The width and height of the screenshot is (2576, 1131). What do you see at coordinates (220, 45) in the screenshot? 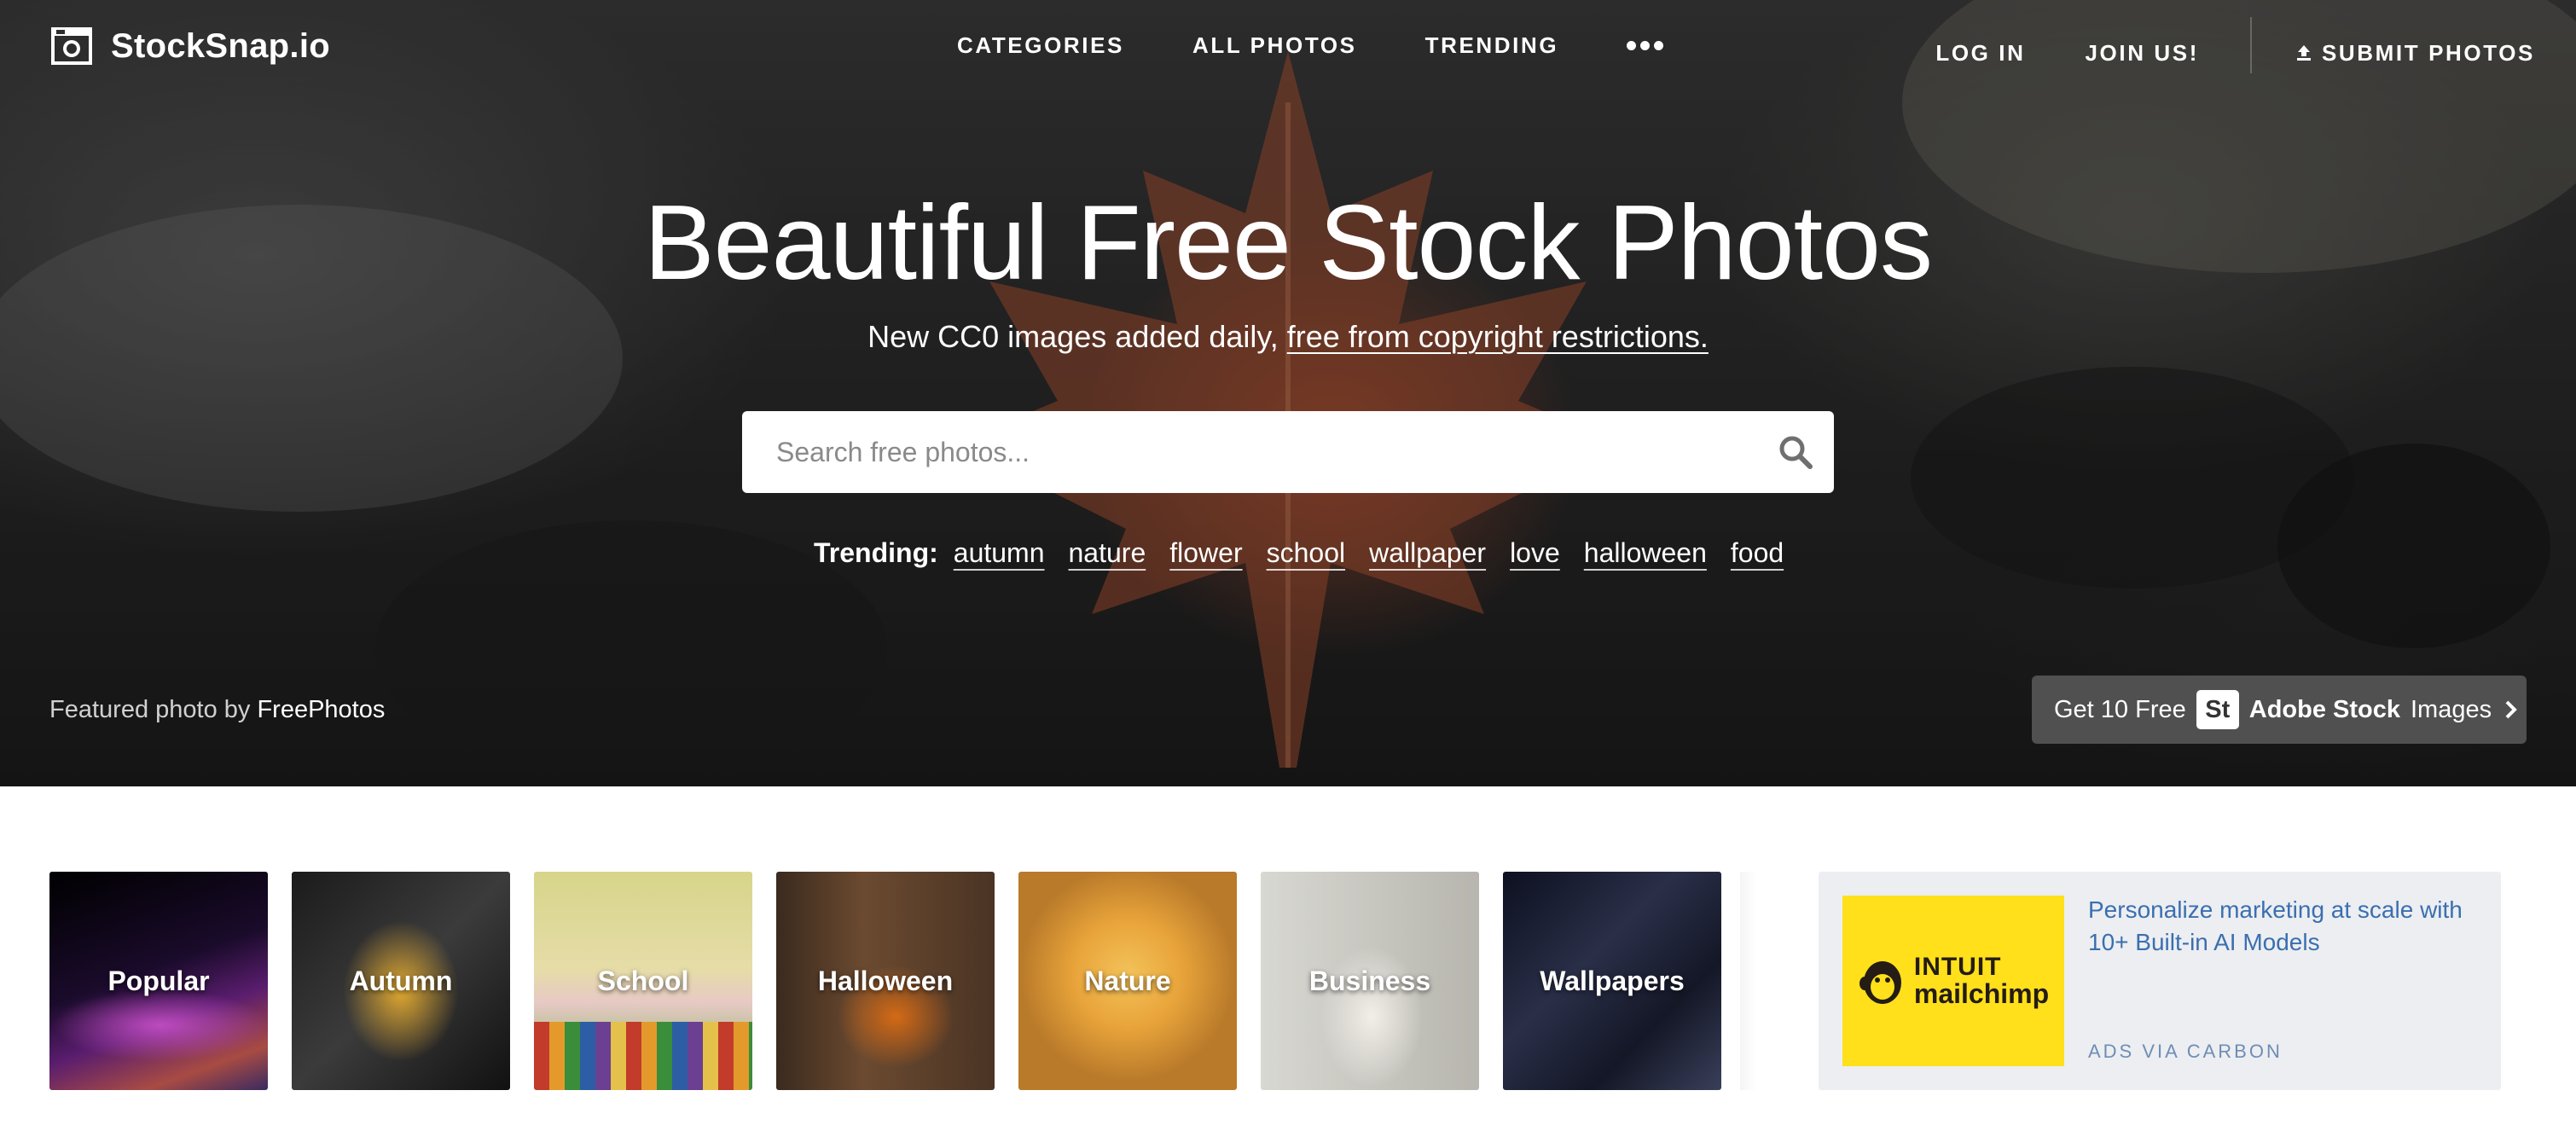
I see `brand-name: StockSnap.io` at bounding box center [220, 45].